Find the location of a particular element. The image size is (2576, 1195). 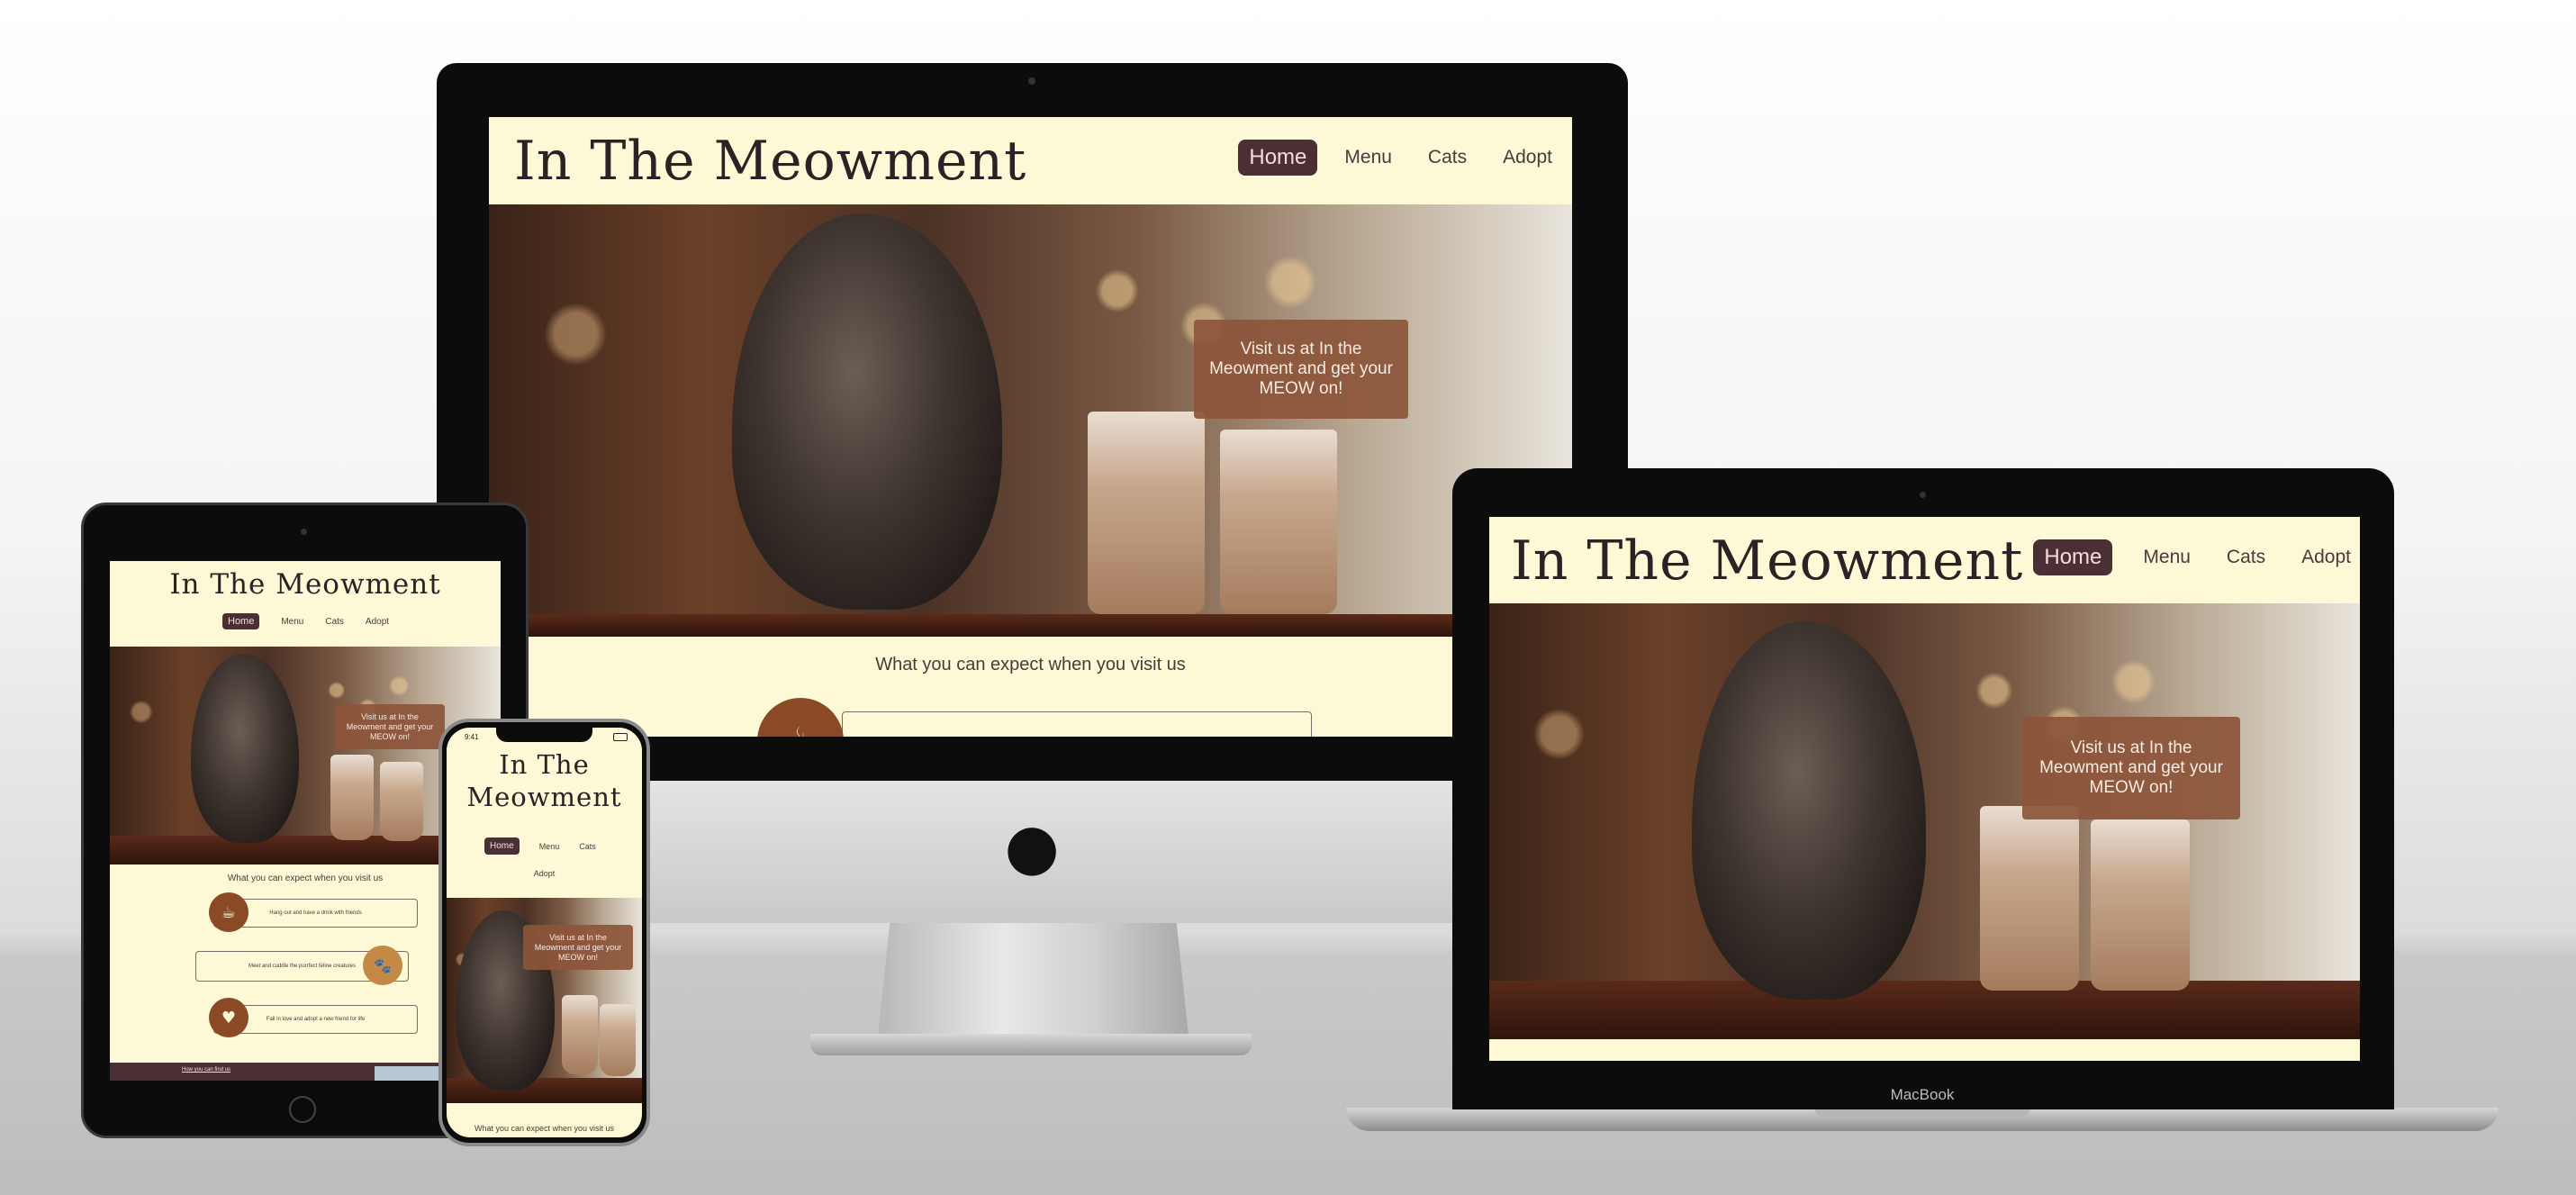

imac-stand-neck is located at coordinates (1033, 977).